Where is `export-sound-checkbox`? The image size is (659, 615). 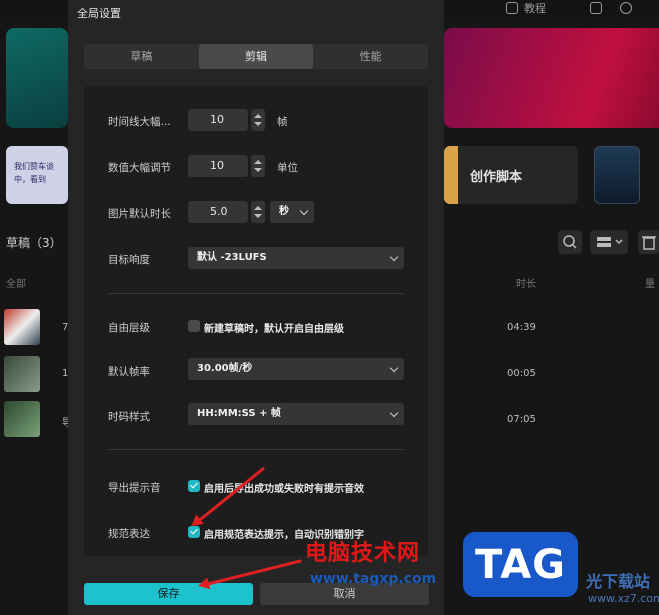 export-sound-checkbox is located at coordinates (194, 486).